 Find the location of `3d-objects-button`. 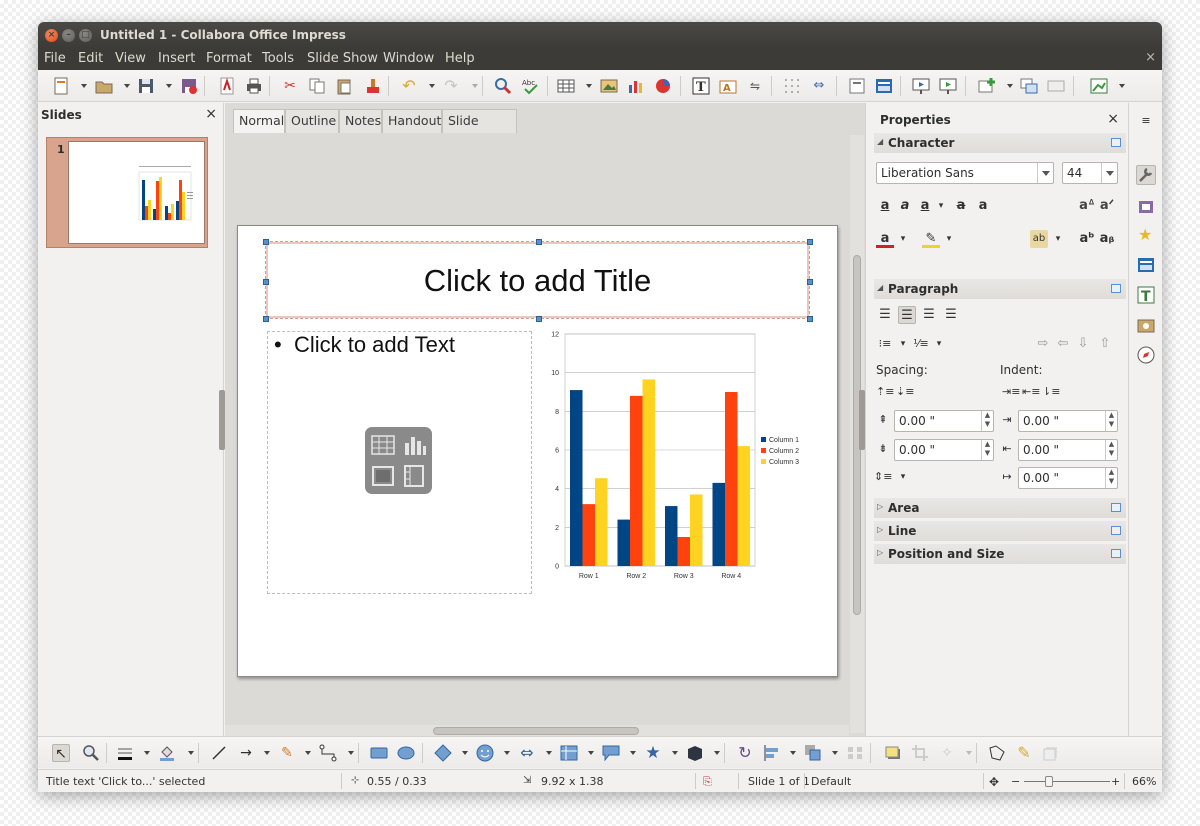

3d-objects-button is located at coordinates (695, 753).